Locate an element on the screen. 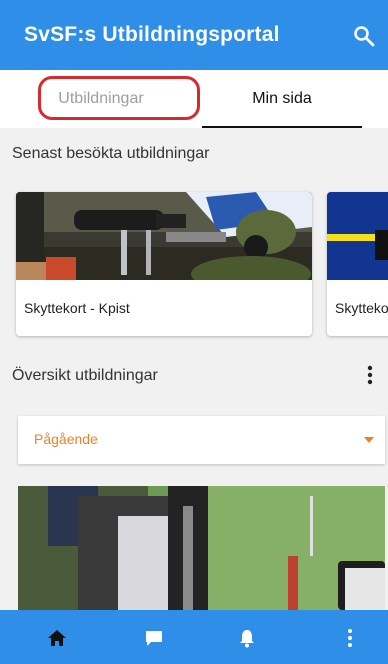  tab-utbildningar: Utbildningar is located at coordinates (101, 99).